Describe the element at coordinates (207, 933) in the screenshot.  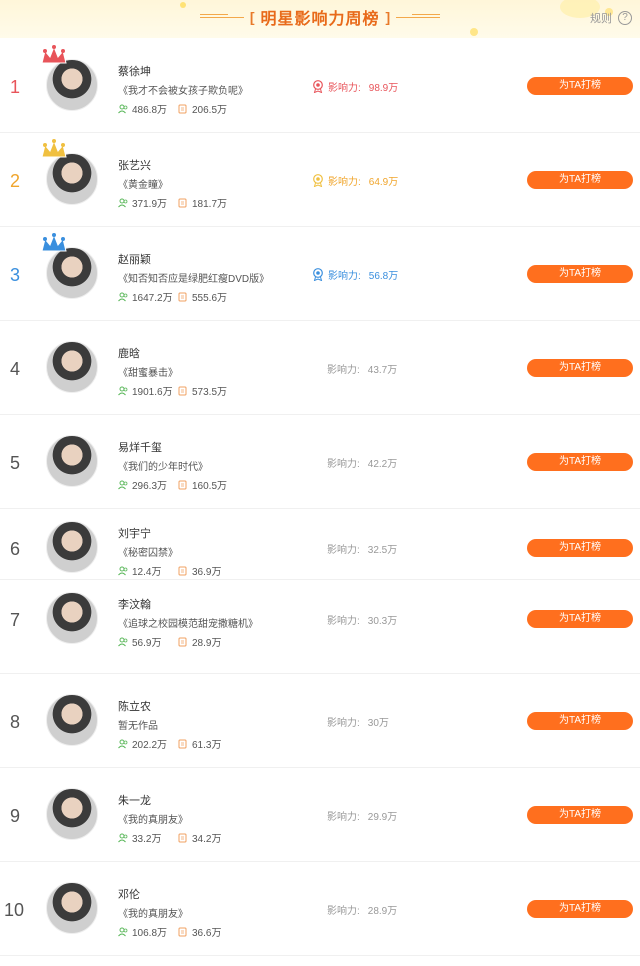
I see `works-count: 36.6万` at that location.